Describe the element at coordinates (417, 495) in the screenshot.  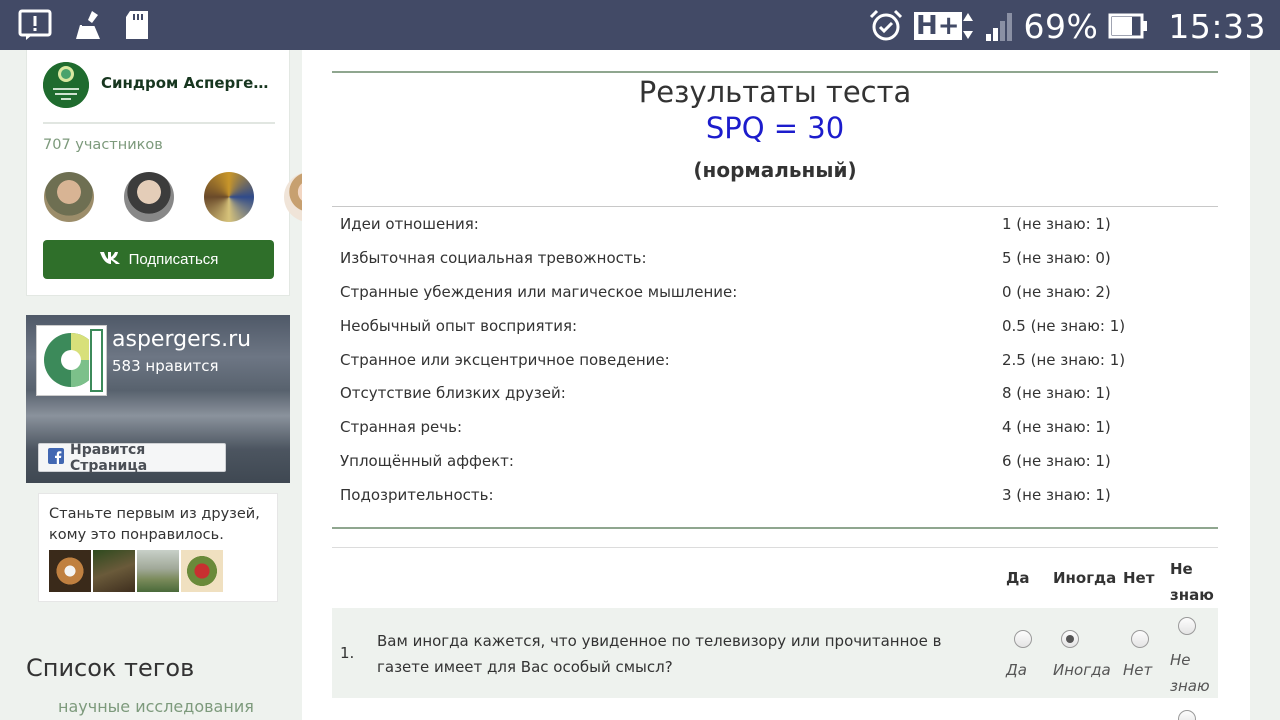
I see `scale-name: Подозрительность:` at that location.